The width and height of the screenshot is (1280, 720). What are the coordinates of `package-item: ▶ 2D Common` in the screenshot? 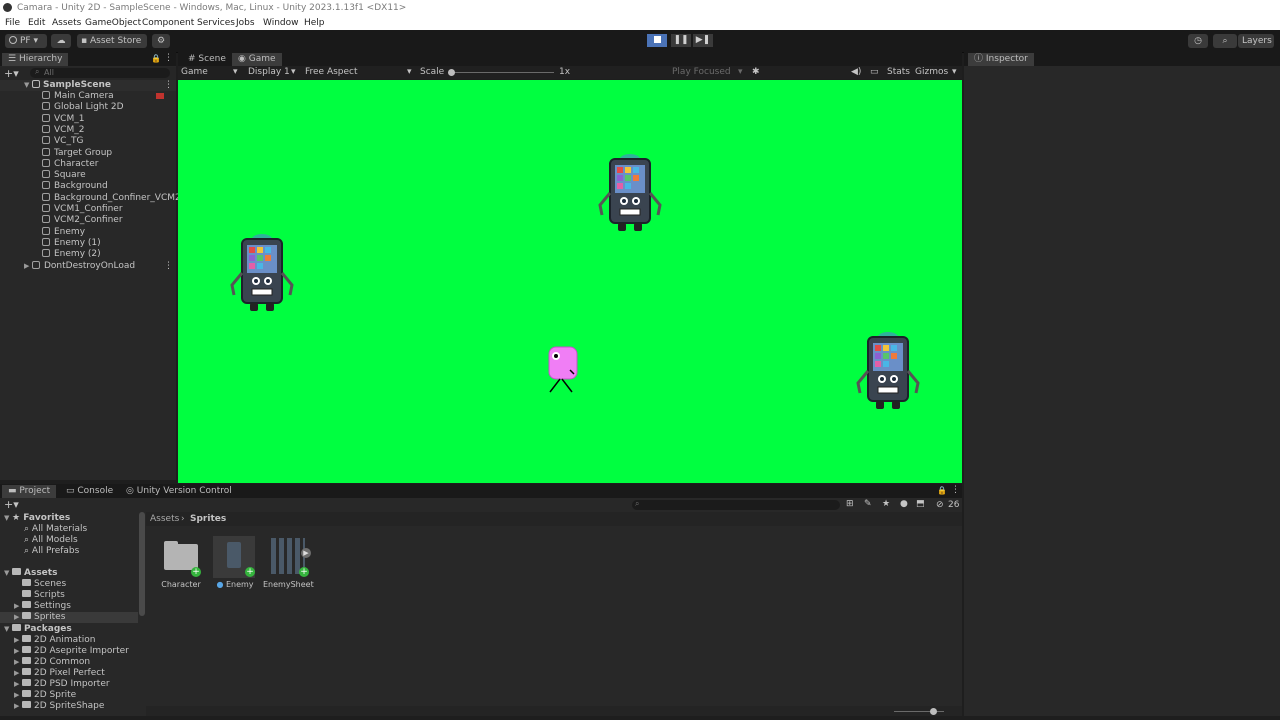 It's located at (52, 662).